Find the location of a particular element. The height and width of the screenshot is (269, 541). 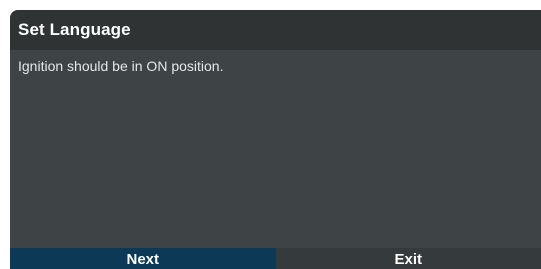

dialog-title-bar: Set Language is located at coordinates (275, 30).